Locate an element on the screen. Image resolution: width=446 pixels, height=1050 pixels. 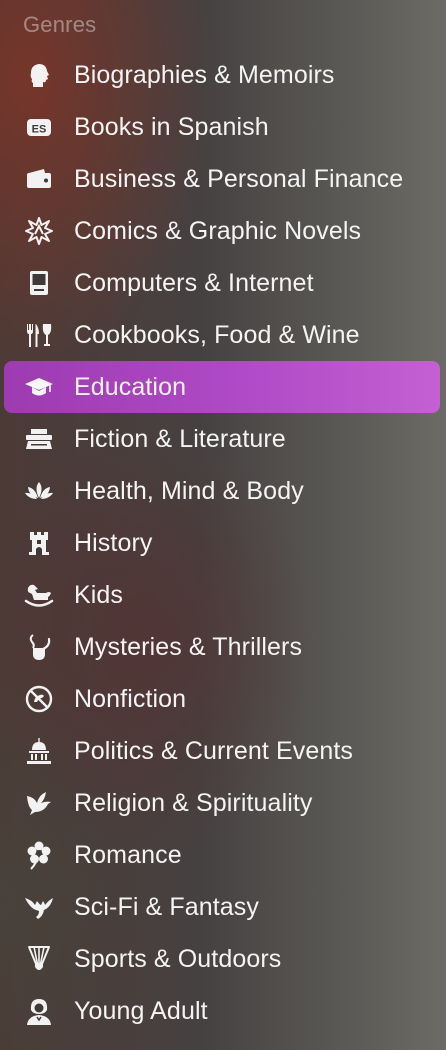
es-badge-icon: ES is located at coordinates (39, 127).